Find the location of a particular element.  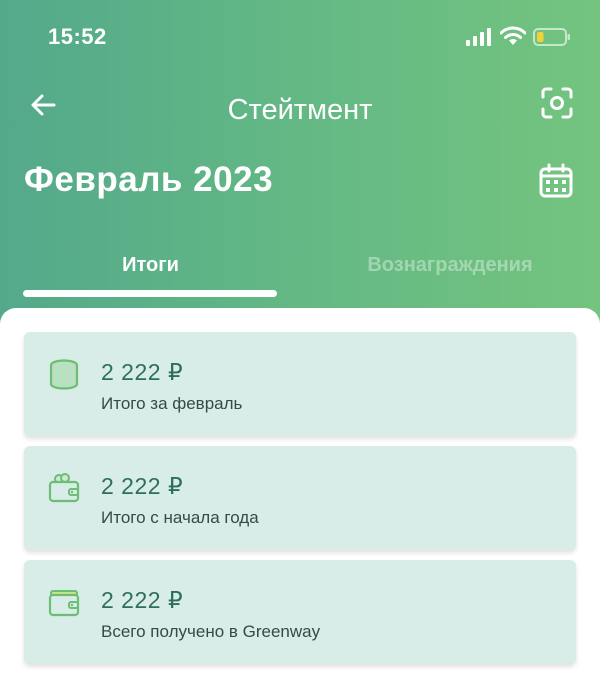

calendar-icon is located at coordinates (556, 181).